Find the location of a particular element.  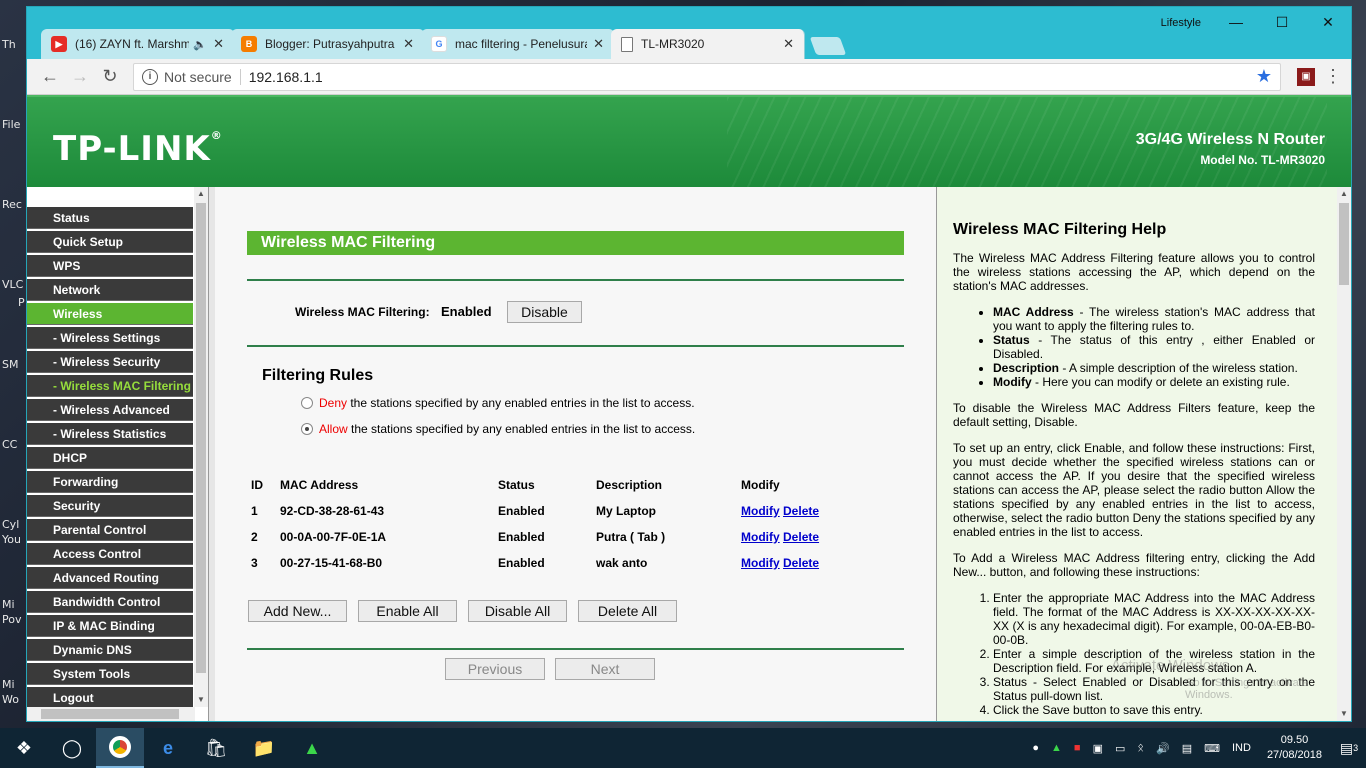

menu-item-bandwidth-control: Bandwidth Control is located at coordinates (110, 602).